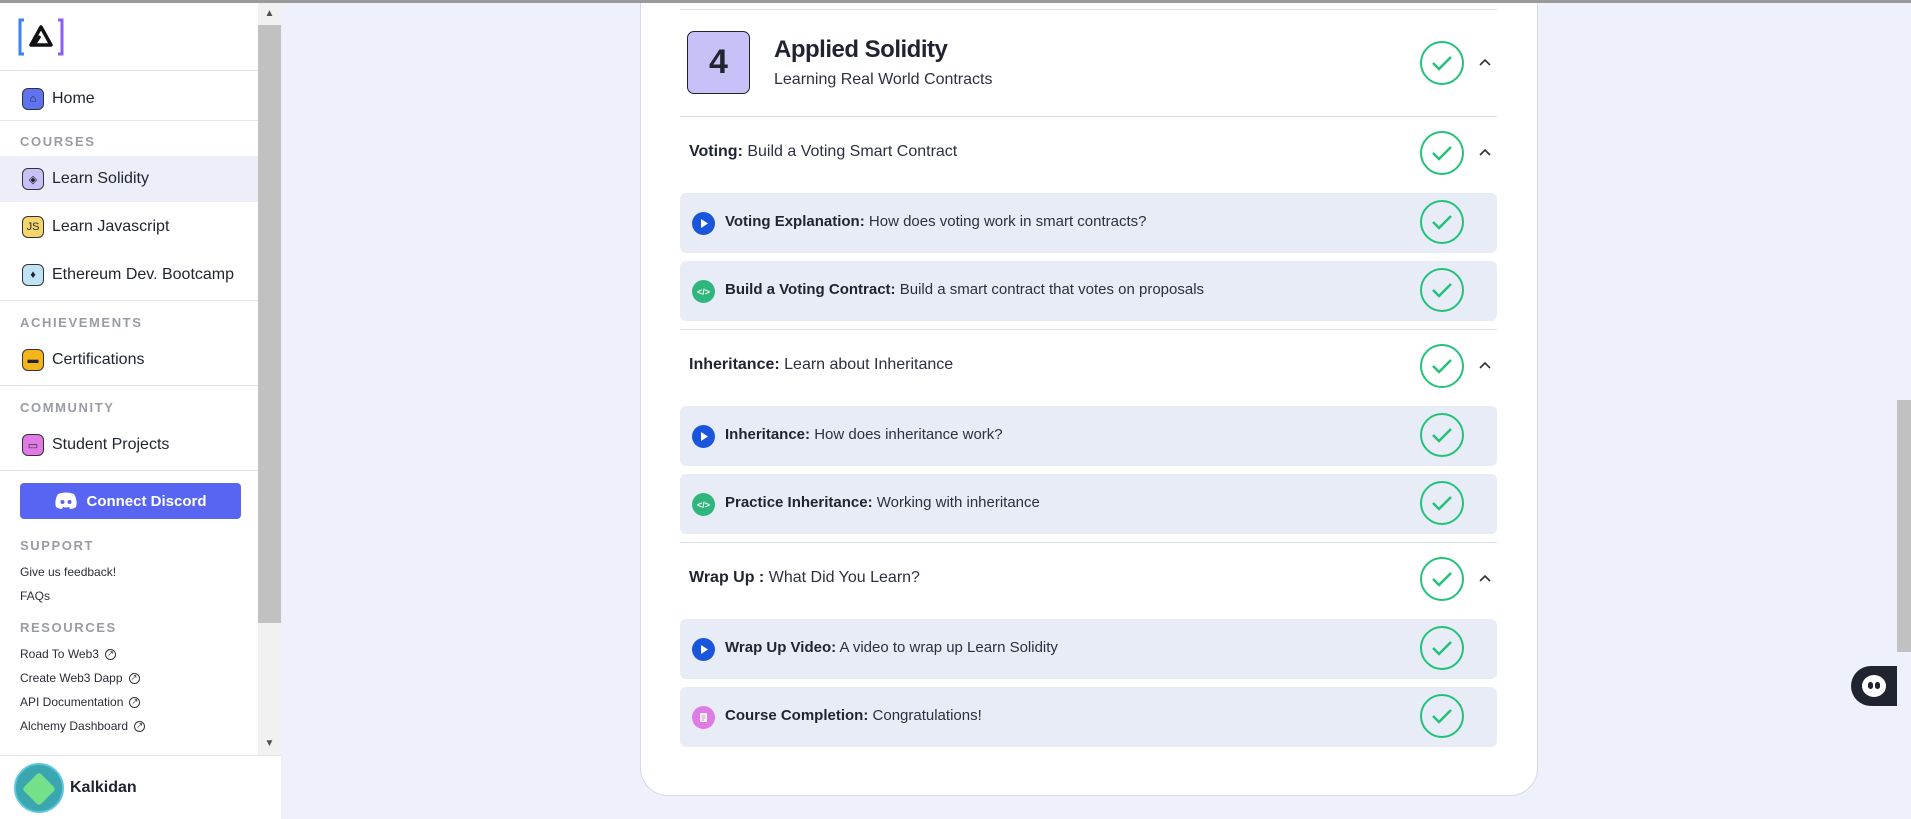 The image size is (1911, 819). Describe the element at coordinates (823, 152) in the screenshot. I see `lesson-header-voting: Voting: Build a Voting Smart Contract` at that location.